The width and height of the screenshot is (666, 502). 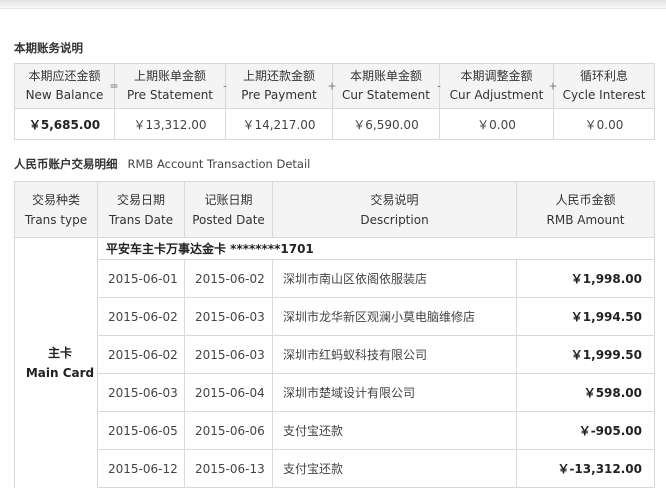 I want to click on detail-title-en: RMB Account Transaction Detail, so click(x=219, y=164).